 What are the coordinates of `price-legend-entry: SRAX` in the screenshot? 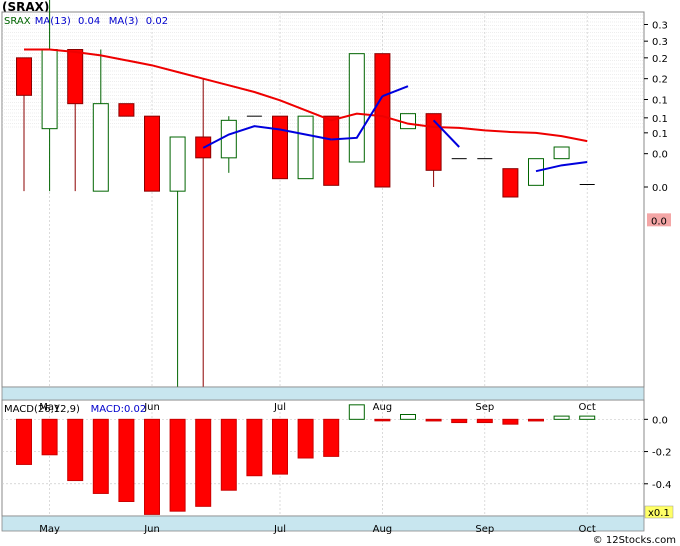 It's located at (17, 21).